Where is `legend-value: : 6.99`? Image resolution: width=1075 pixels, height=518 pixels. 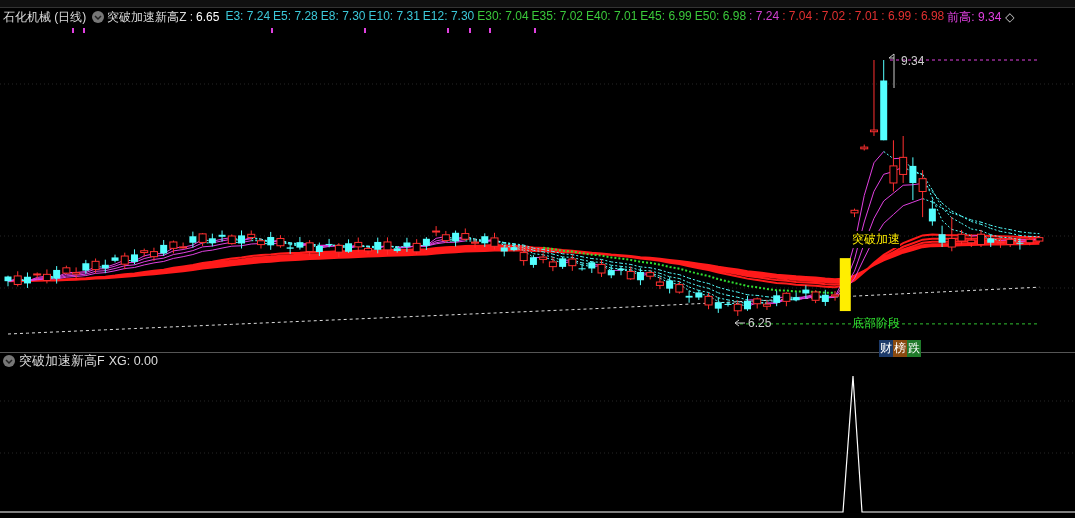 legend-value: : 6.99 is located at coordinates (896, 16).